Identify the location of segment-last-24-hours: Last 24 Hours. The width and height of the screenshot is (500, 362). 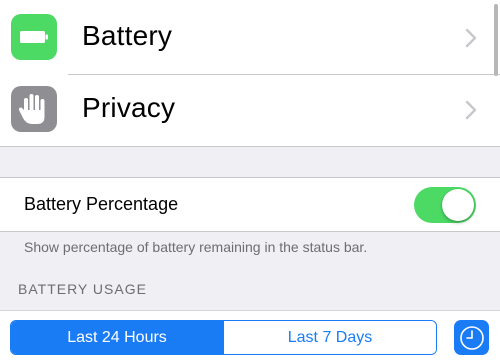
(117, 337).